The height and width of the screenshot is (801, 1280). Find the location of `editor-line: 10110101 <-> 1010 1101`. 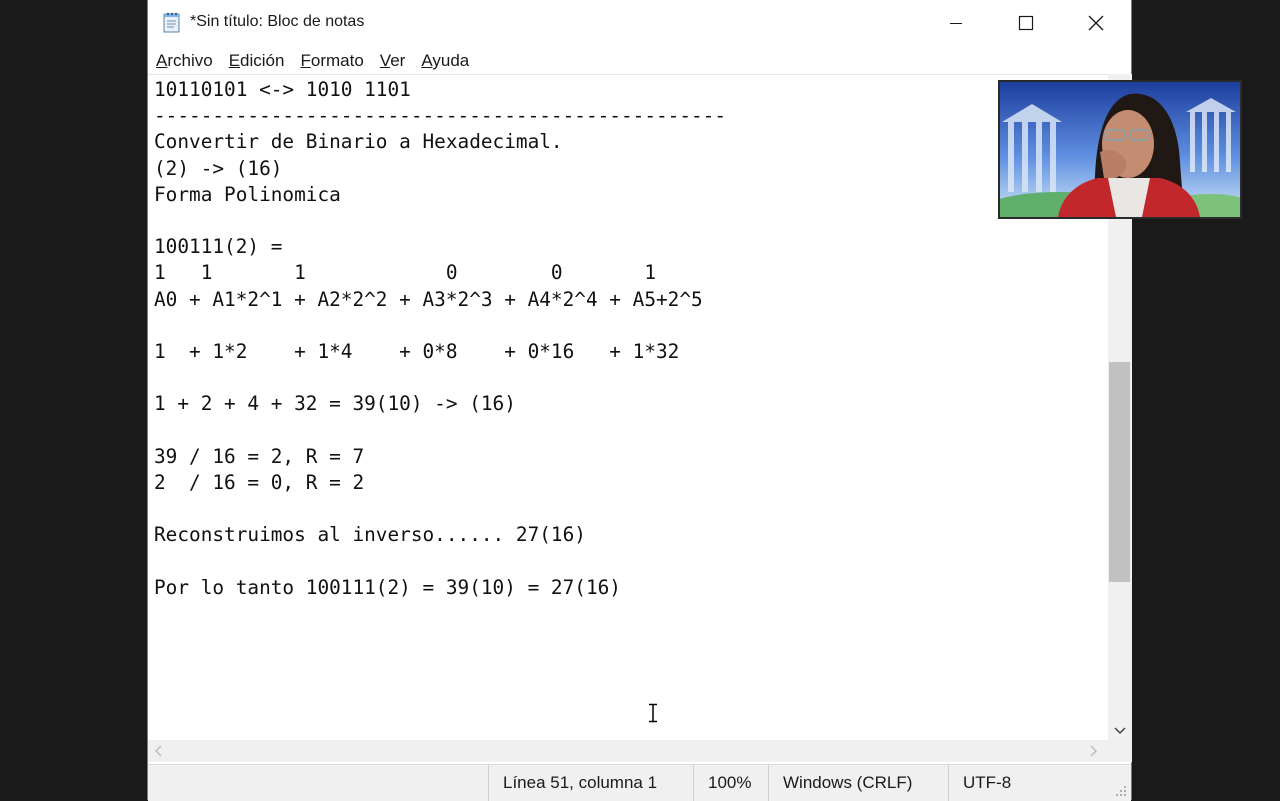

editor-line: 10110101 <-> 1010 1101 is located at coordinates (282, 89).